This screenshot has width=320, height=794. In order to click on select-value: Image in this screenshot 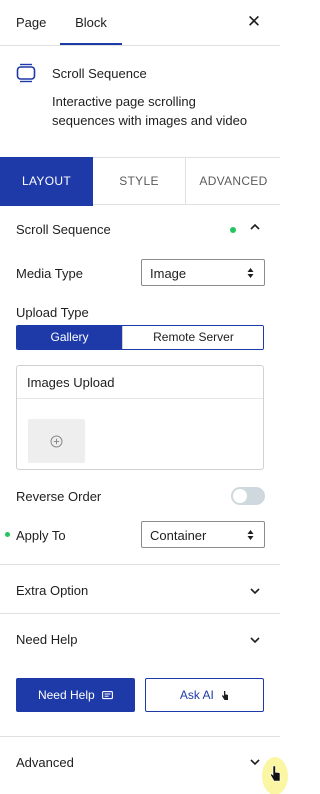, I will do `click(168, 273)`.